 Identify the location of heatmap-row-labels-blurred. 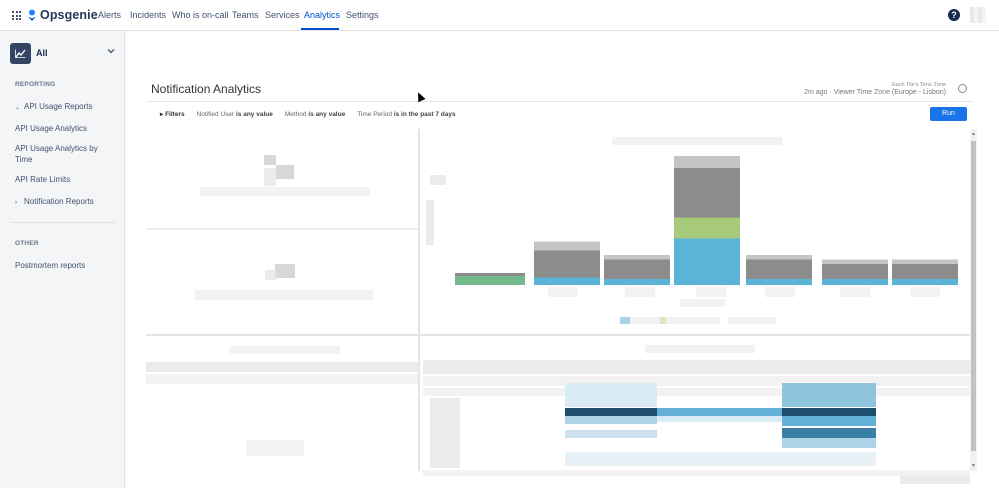
(445, 433).